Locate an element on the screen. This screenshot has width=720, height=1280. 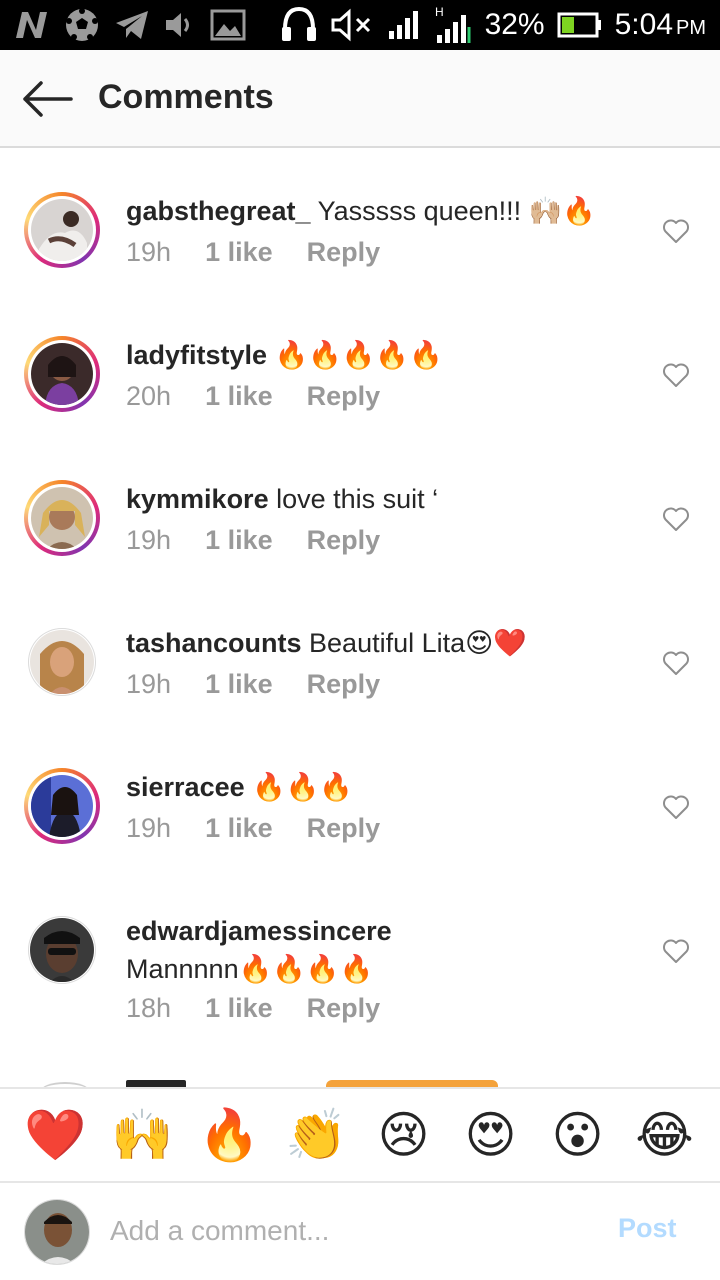
status-bar: H 32% 5:04 PM is located at coordinates (360, 25).